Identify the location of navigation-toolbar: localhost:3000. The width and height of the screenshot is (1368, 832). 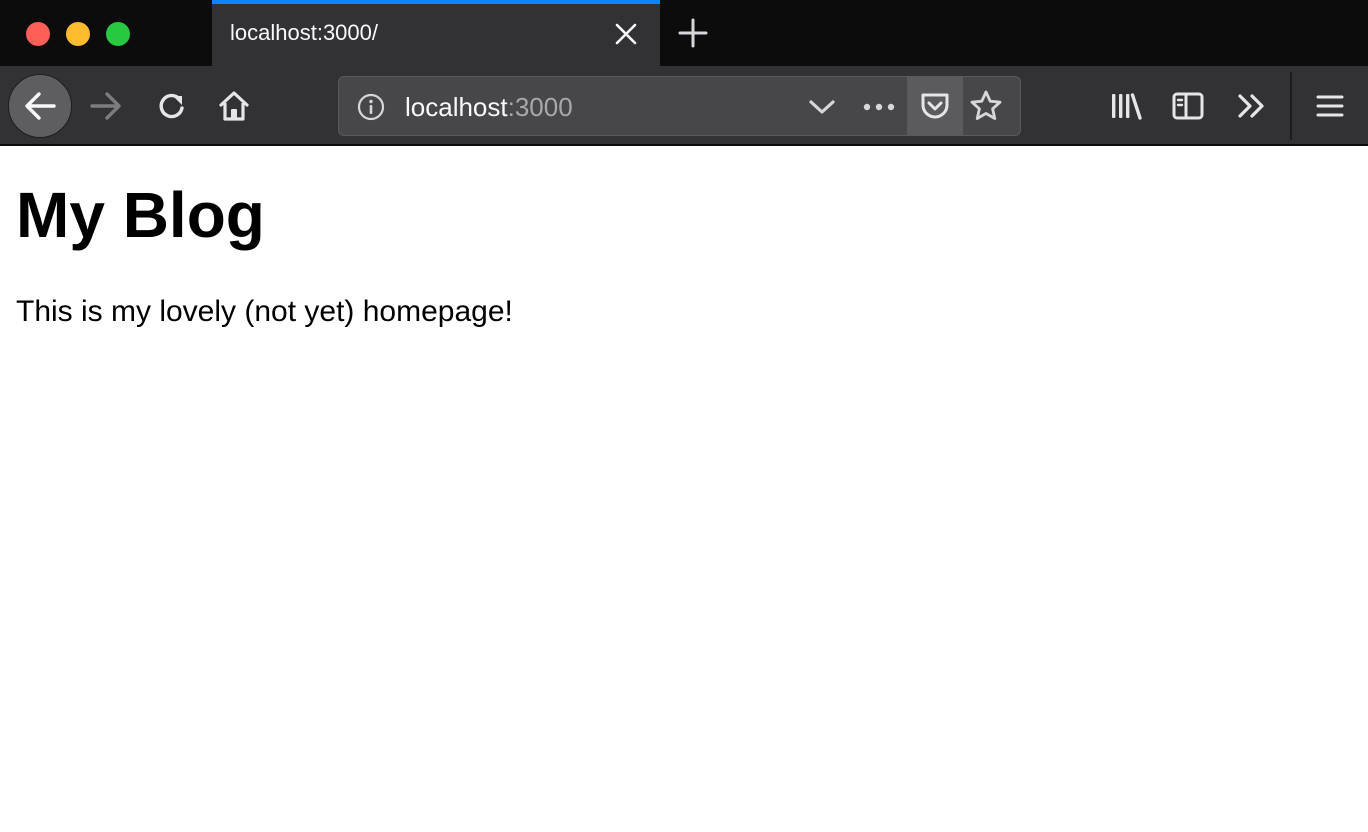
(684, 106).